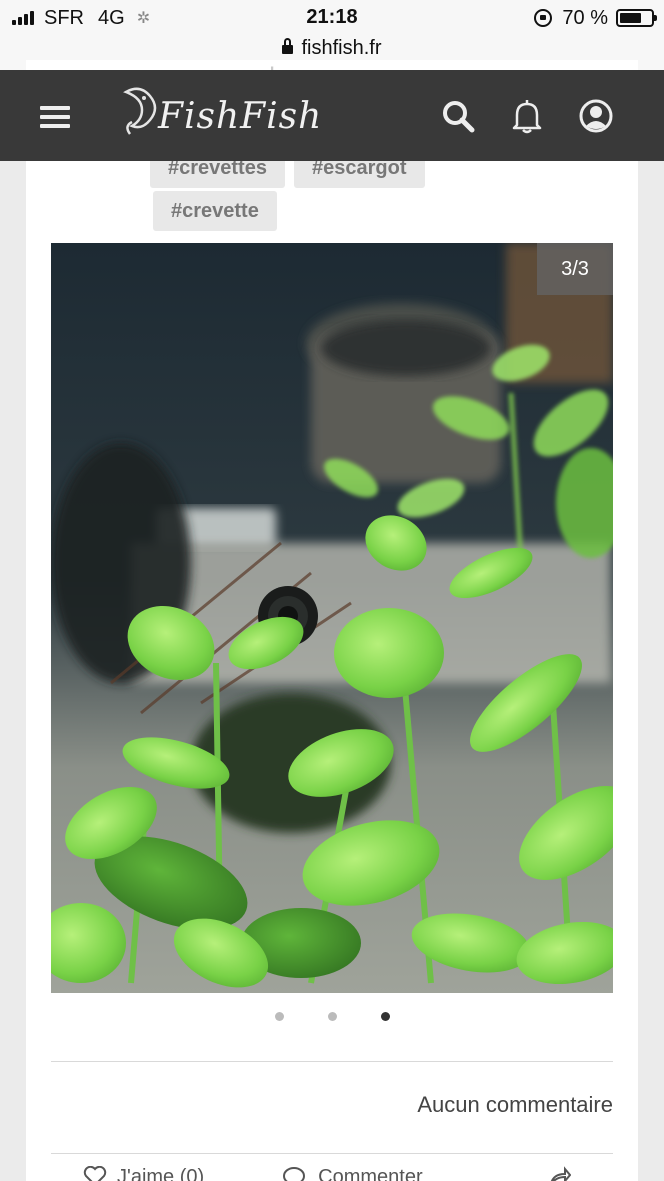 This screenshot has height=1181, width=664. I want to click on share-button, so click(560, 1173).